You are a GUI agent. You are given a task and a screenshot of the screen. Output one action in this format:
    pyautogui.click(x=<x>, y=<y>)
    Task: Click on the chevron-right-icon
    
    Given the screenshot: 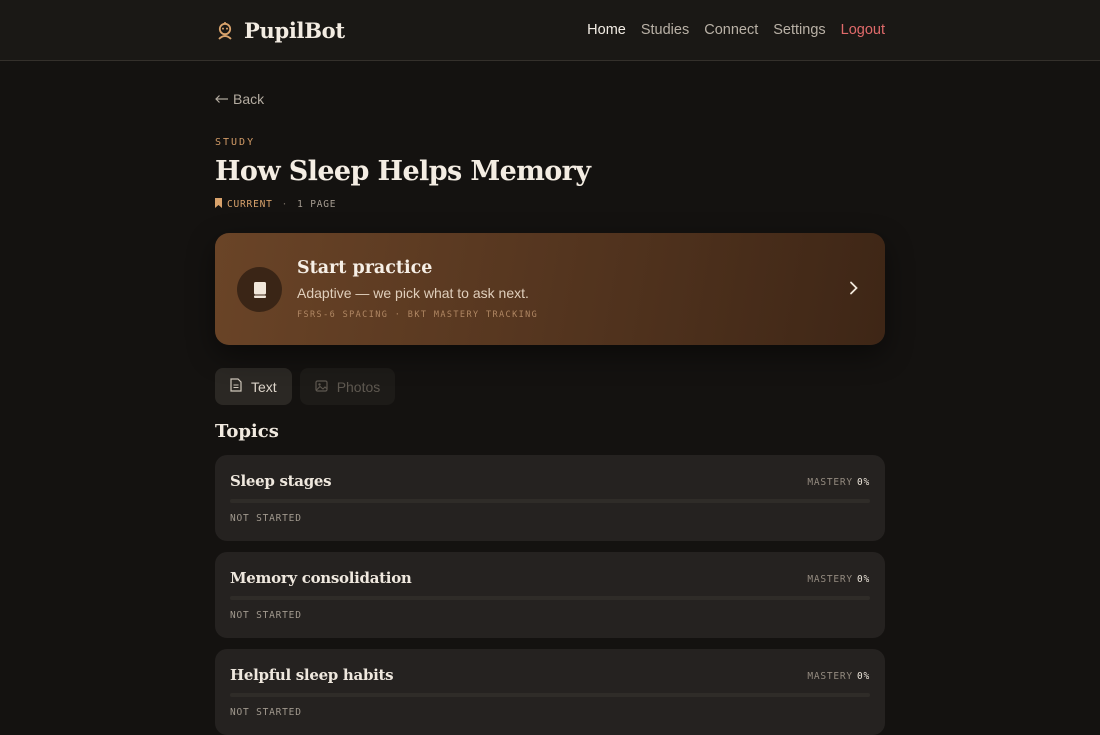 What is the action you would take?
    pyautogui.click(x=853, y=288)
    